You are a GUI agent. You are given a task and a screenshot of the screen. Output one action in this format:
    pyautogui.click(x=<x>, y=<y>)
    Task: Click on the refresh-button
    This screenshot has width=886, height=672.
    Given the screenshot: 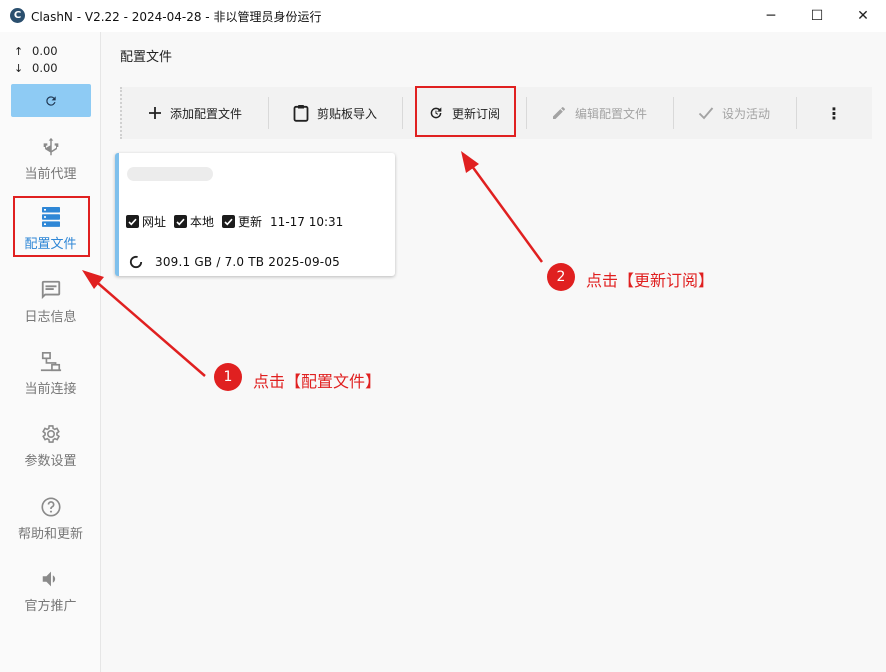 What is the action you would take?
    pyautogui.click(x=51, y=100)
    